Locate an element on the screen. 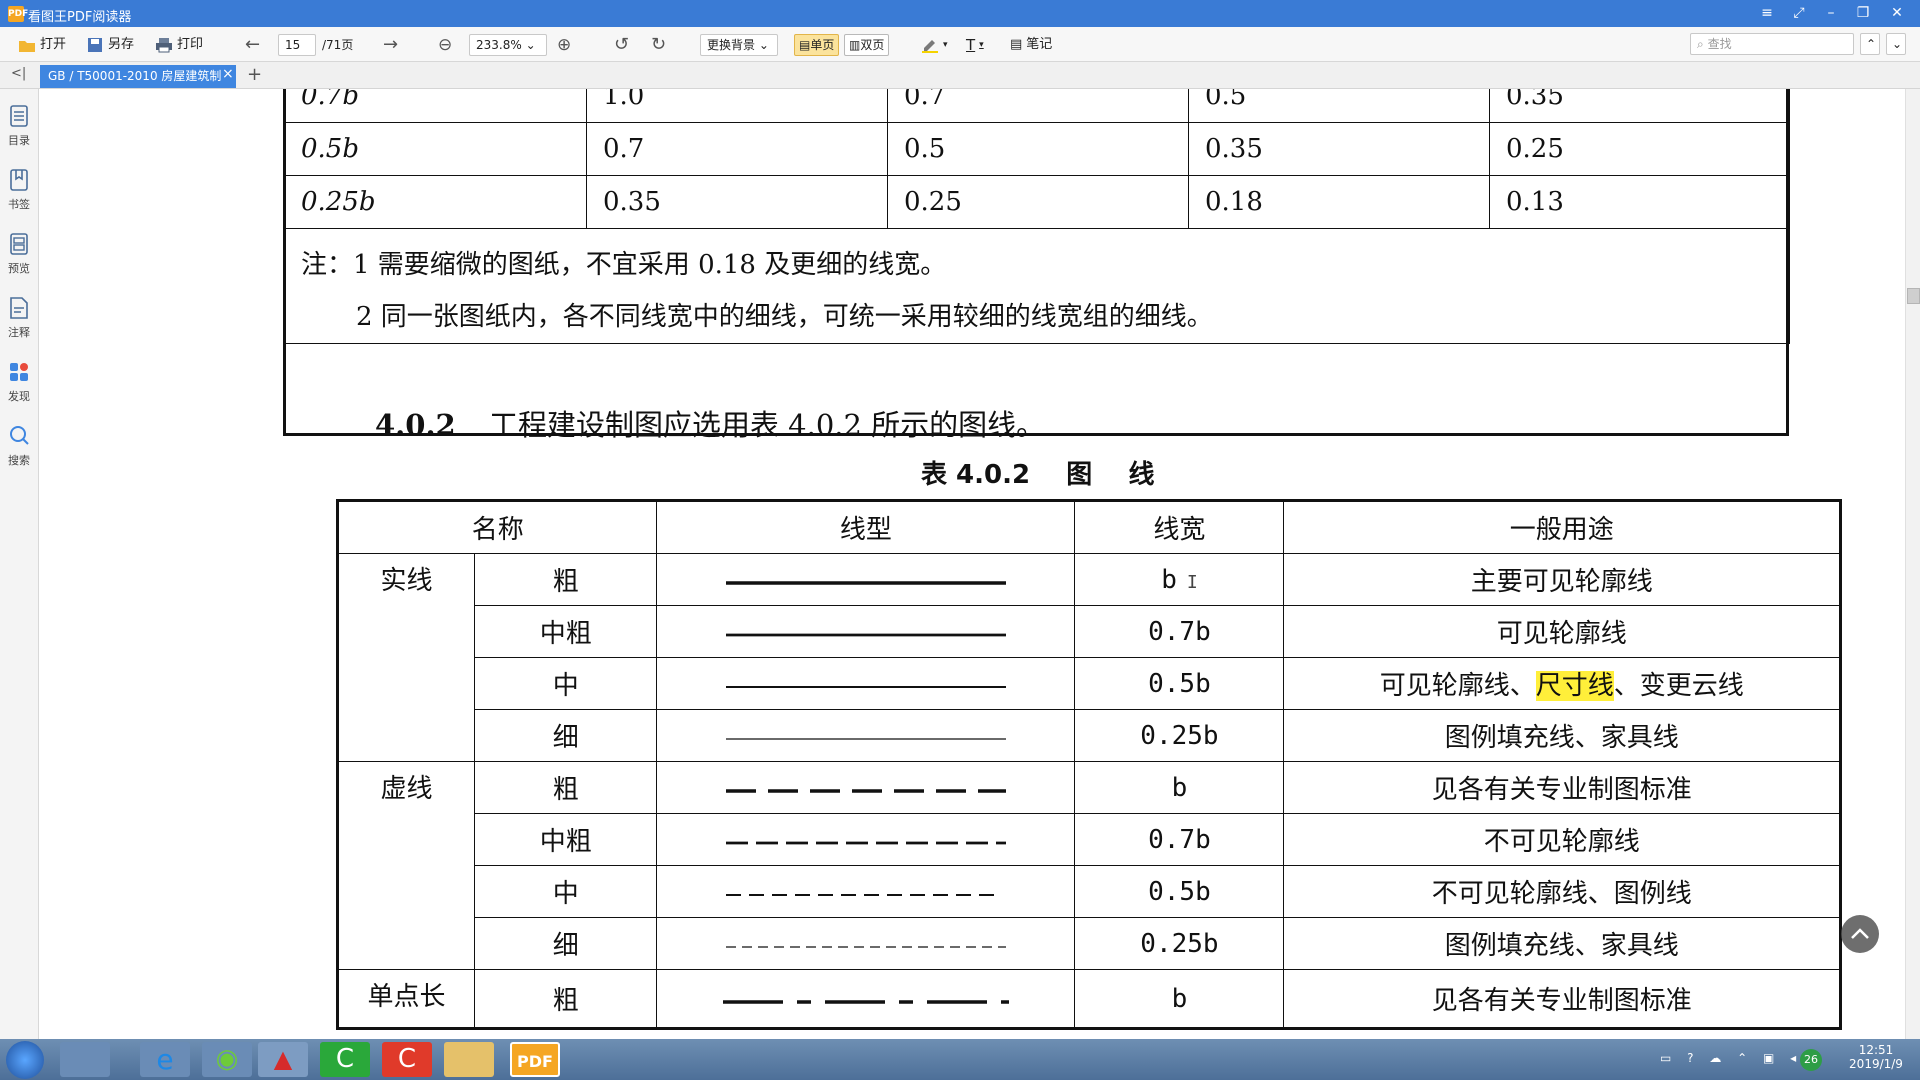  single-page-icon: ▤ is located at coordinates (805, 45).